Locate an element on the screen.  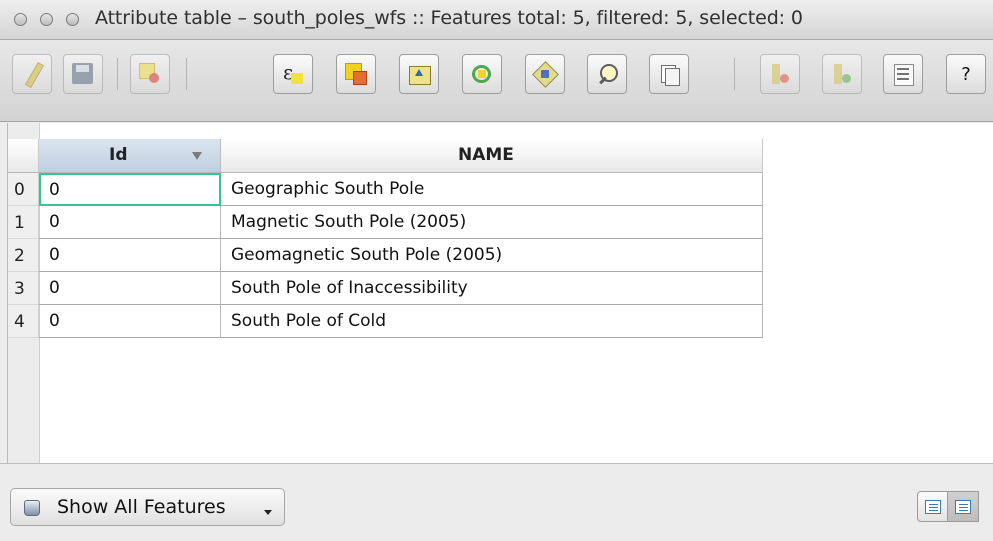
new-column-button is located at coordinates (842, 74).